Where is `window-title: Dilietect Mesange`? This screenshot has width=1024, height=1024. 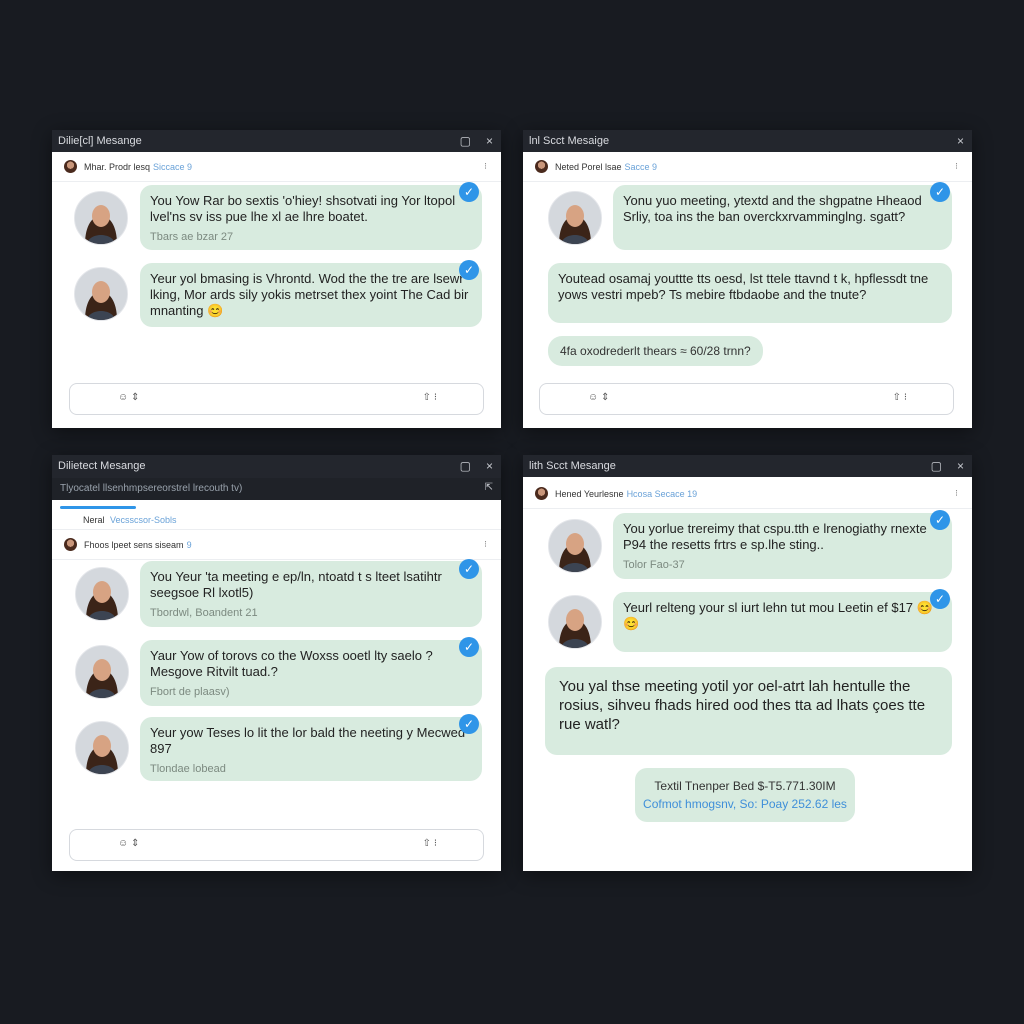 window-title: Dilietect Mesange is located at coordinates (102, 466).